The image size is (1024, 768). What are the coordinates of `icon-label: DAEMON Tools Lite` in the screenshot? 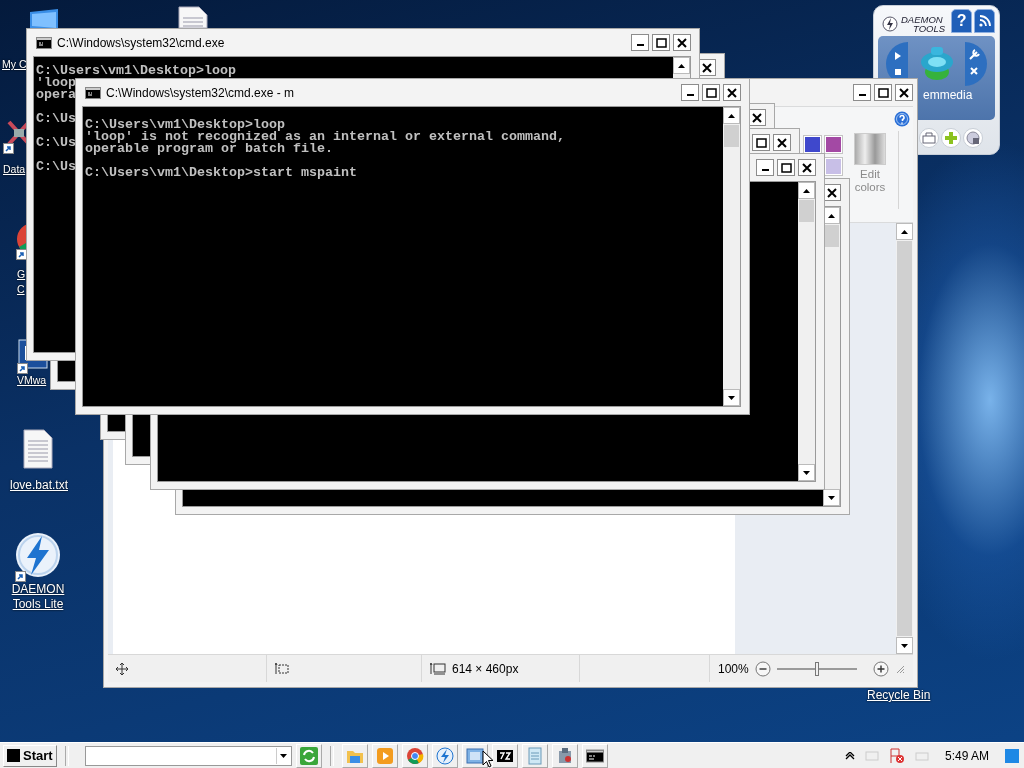 It's located at (38, 597).